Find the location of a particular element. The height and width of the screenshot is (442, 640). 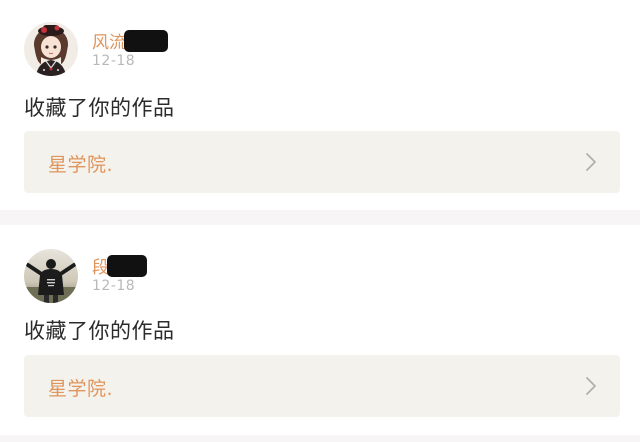

person-hoodie-avatar-icon is located at coordinates (51, 276).